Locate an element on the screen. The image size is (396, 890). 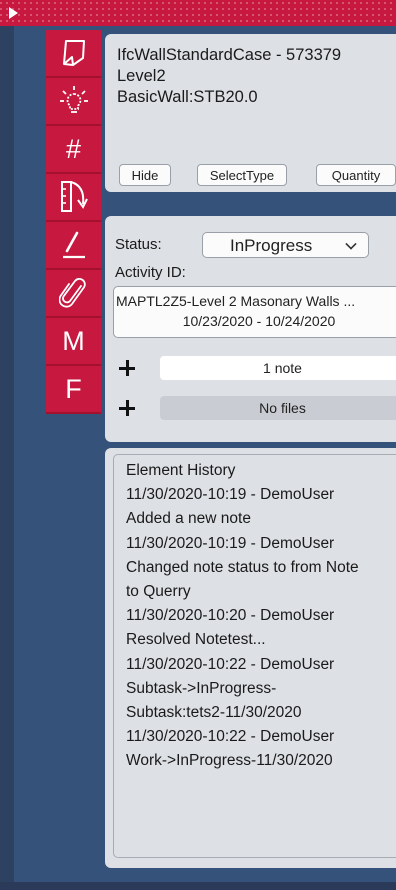
history-line: 11/30/2020-10:20 - DemoUser is located at coordinates (230, 616).